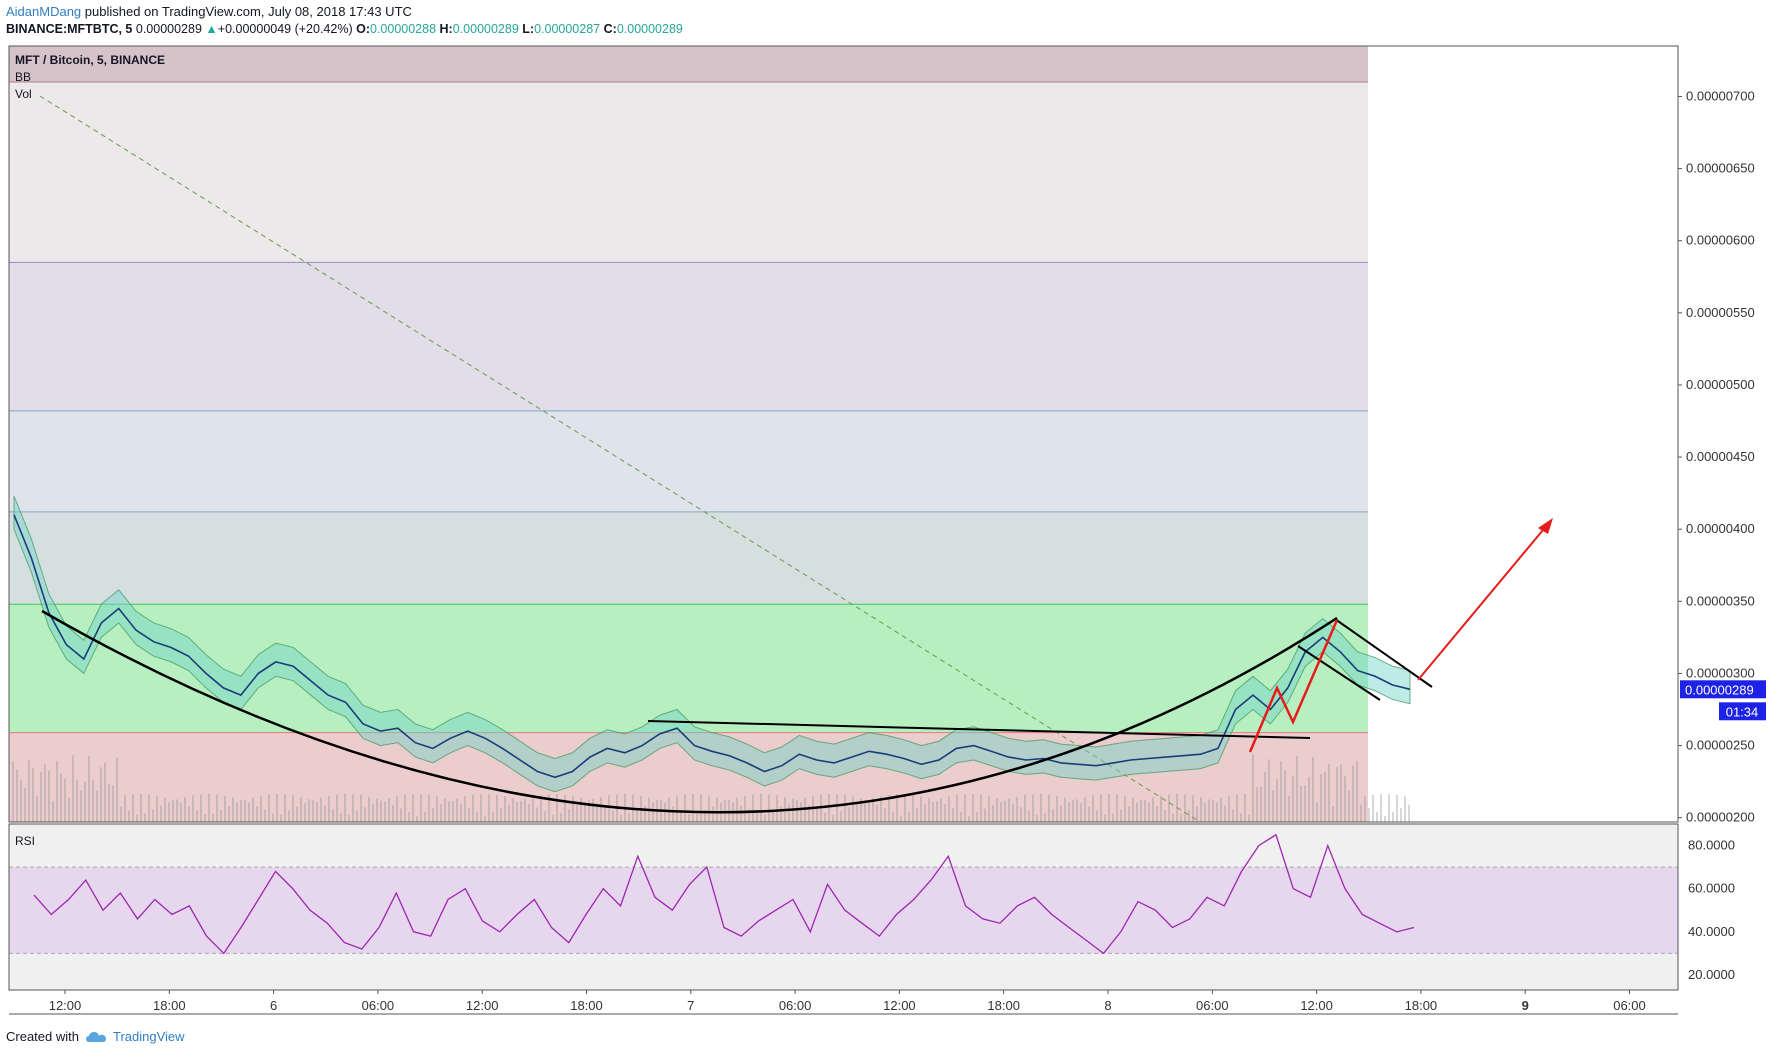  I want to click on created-with: Created with, so click(42, 1036).